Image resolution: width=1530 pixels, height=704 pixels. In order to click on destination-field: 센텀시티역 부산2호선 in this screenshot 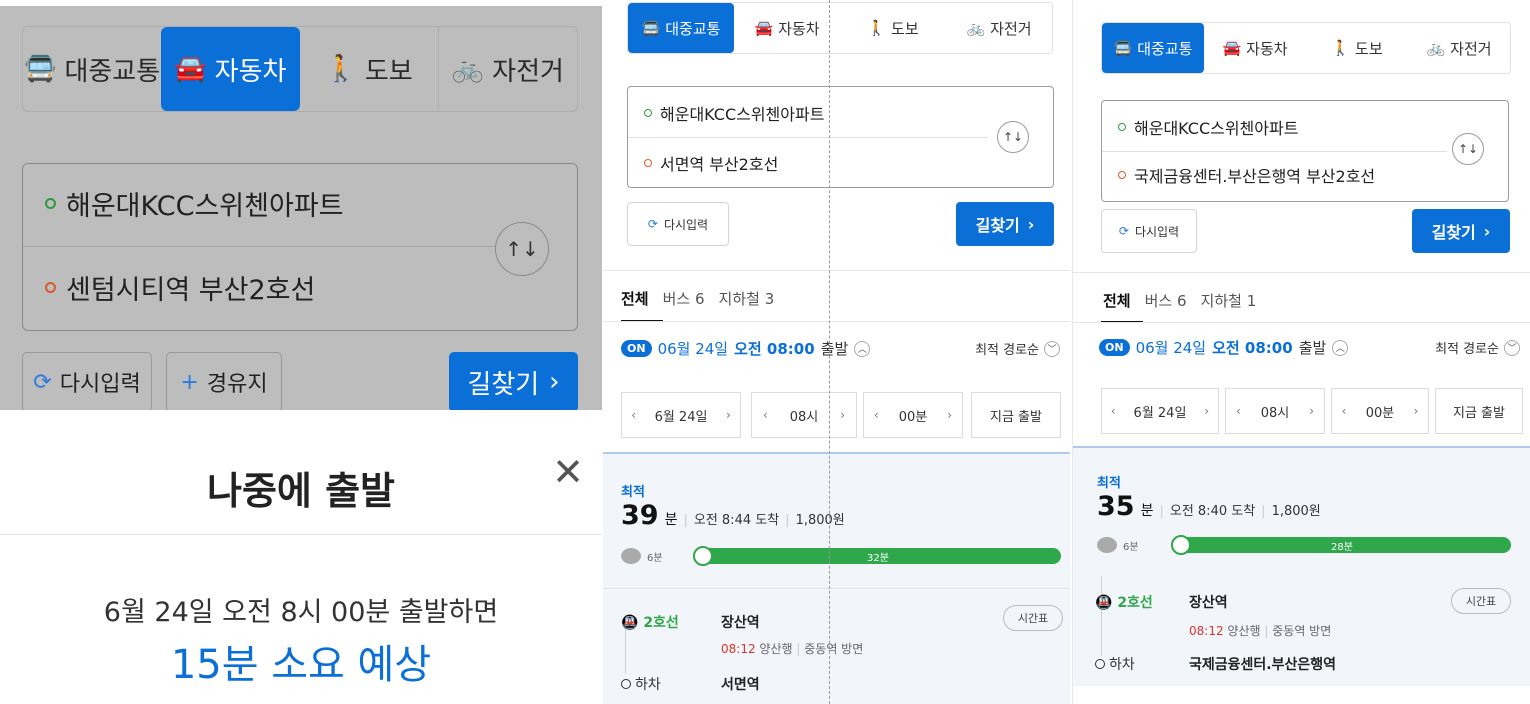, I will do `click(180, 287)`.